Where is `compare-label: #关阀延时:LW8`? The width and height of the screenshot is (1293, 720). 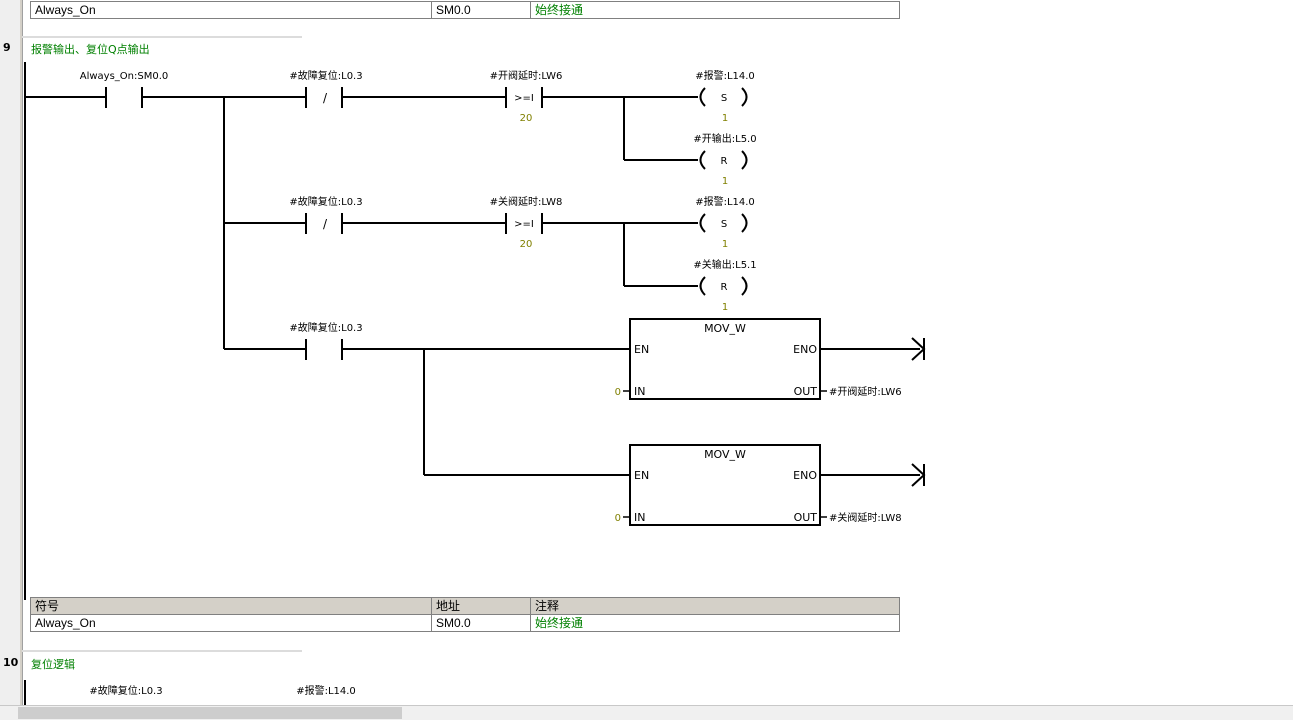 compare-label: #关阀延时:LW8 is located at coordinates (526, 201).